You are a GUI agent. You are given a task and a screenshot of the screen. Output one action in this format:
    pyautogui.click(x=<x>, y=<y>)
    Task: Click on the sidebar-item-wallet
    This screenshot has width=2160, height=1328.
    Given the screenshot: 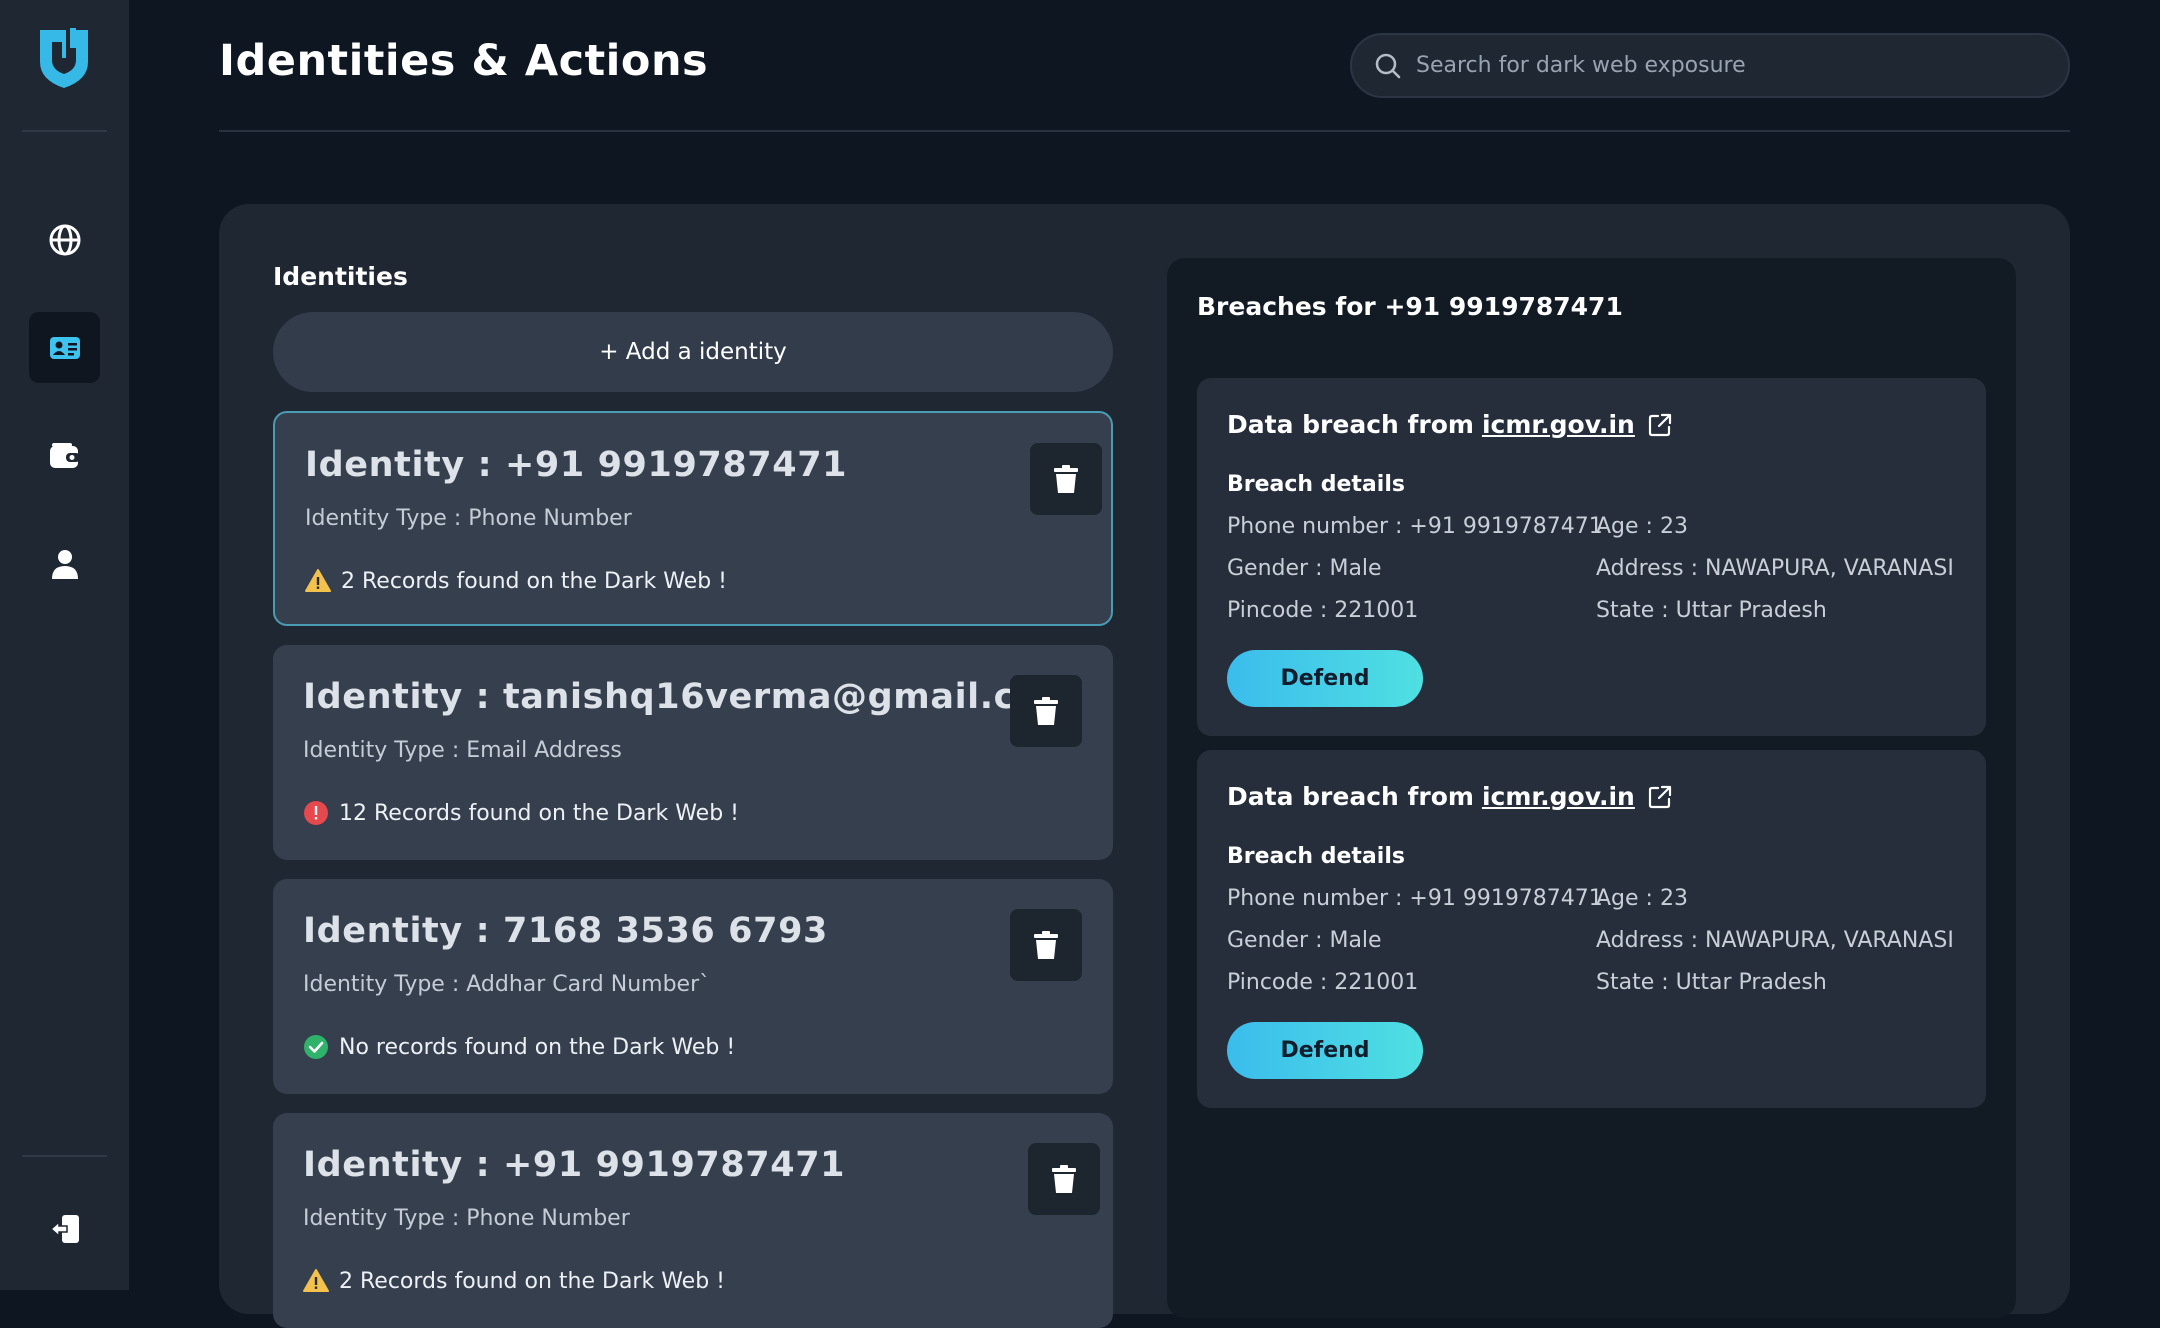 What is the action you would take?
    pyautogui.click(x=64, y=455)
    